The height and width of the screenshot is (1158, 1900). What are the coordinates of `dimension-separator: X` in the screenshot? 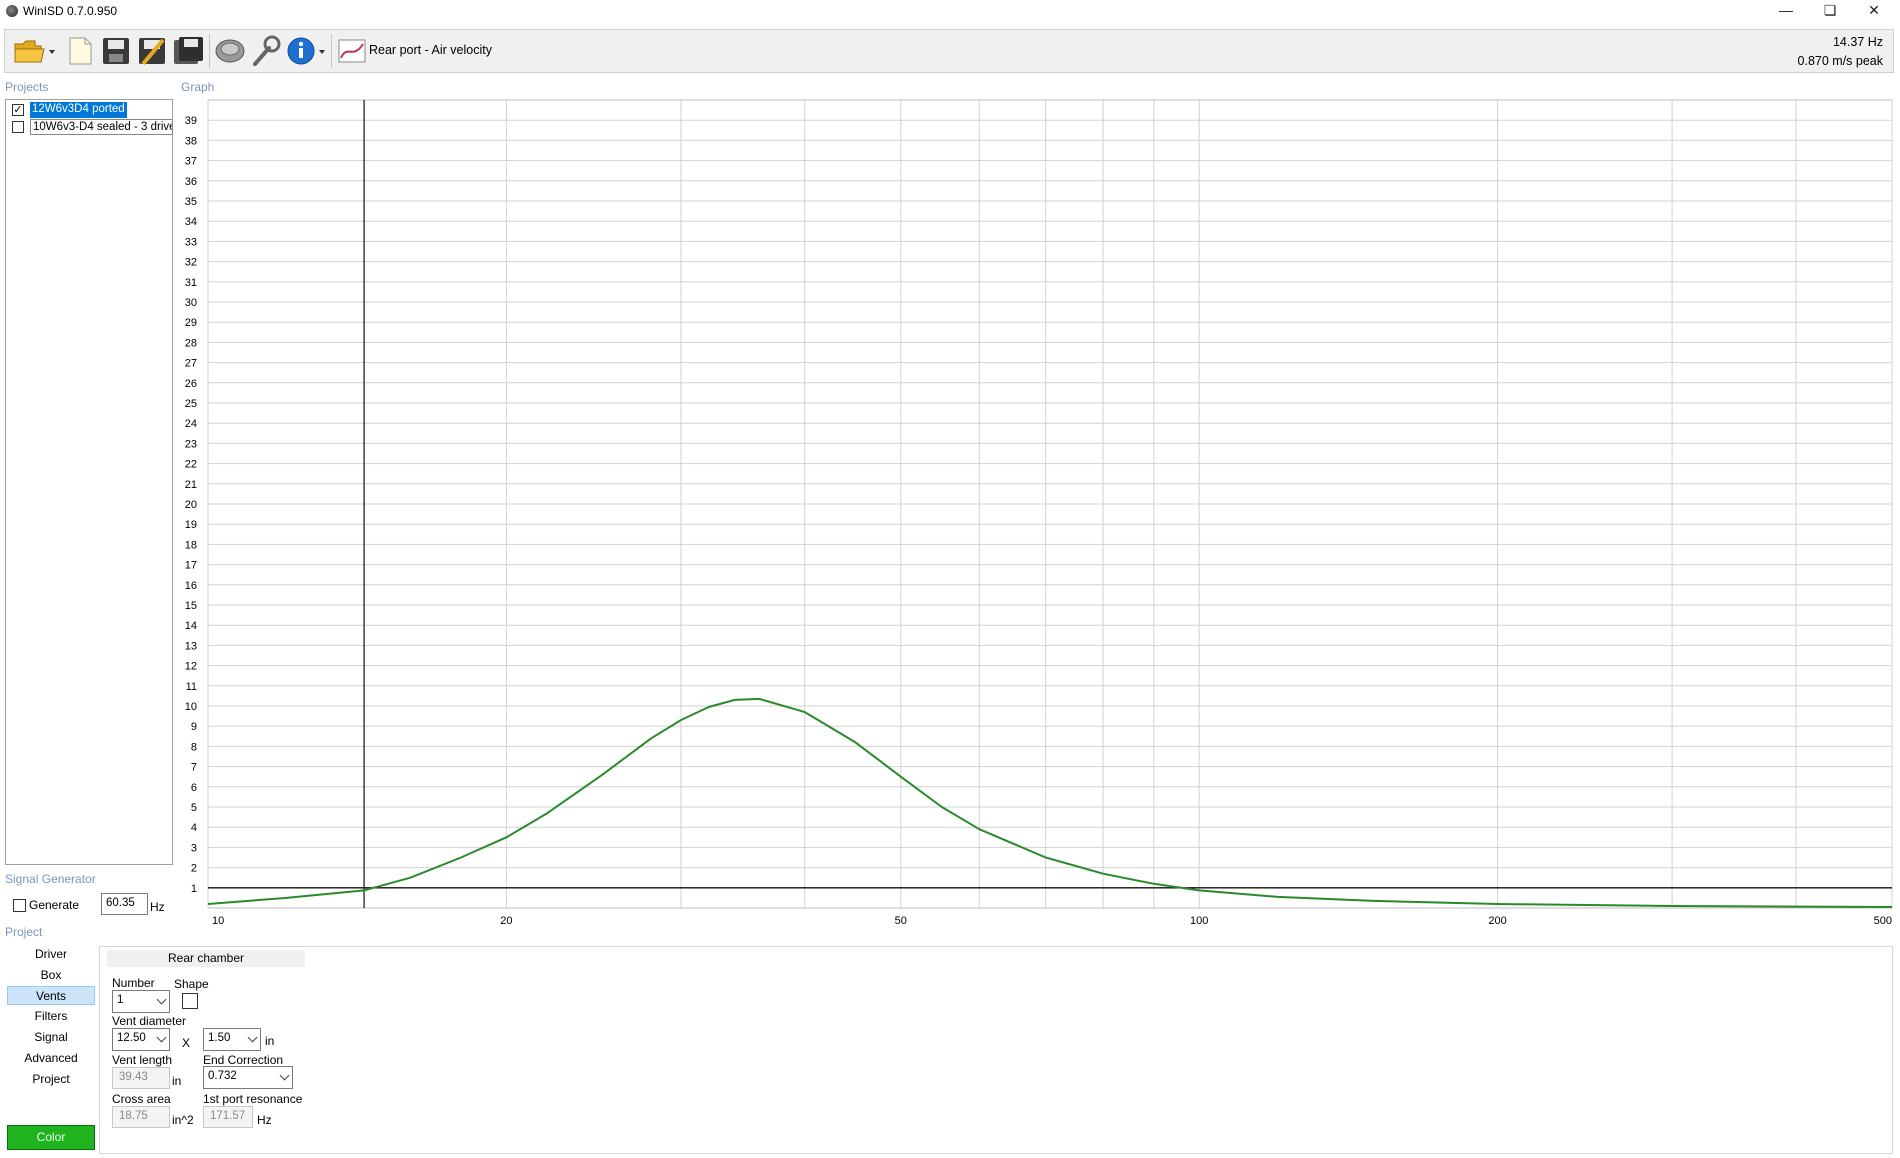 It's located at (186, 1043).